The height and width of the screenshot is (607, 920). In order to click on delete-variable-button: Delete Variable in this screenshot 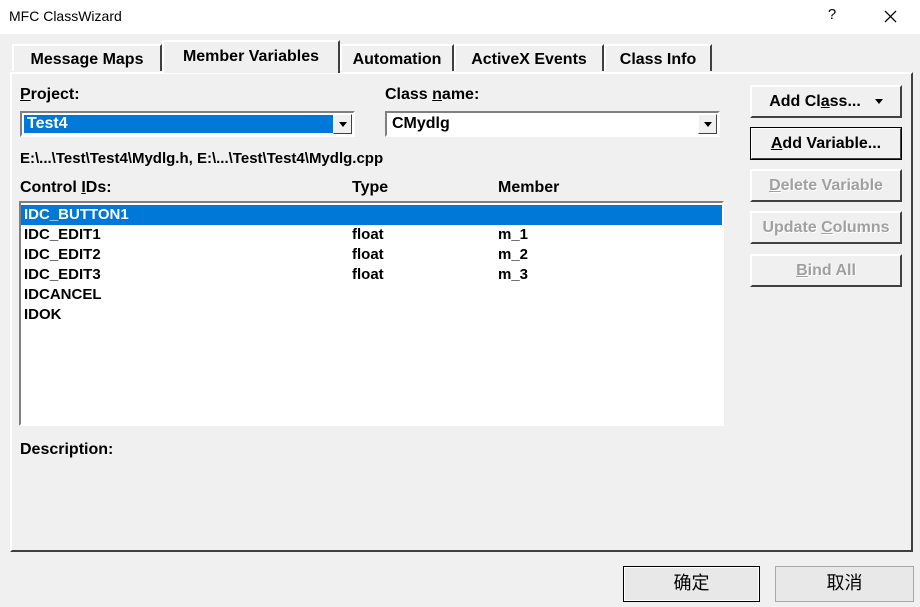, I will do `click(826, 185)`.